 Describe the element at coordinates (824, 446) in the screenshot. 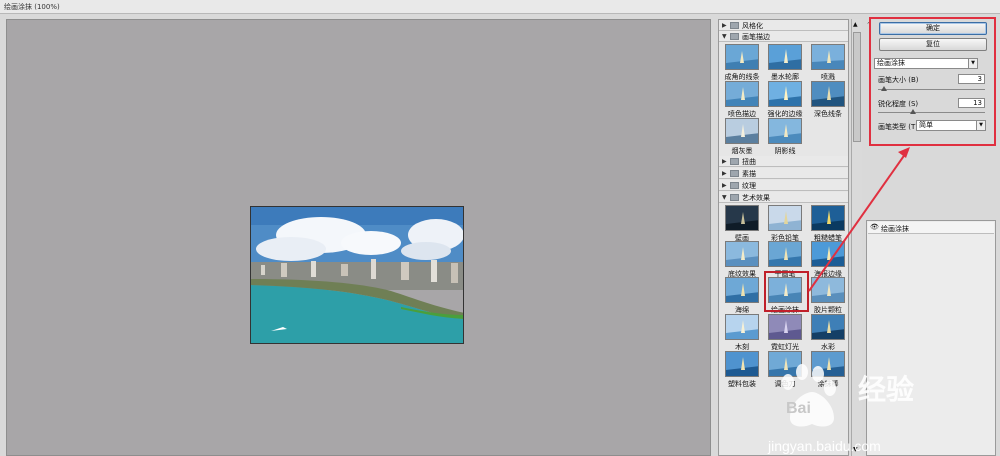

I see `watermark-url: jingyan.baidu.com` at that location.